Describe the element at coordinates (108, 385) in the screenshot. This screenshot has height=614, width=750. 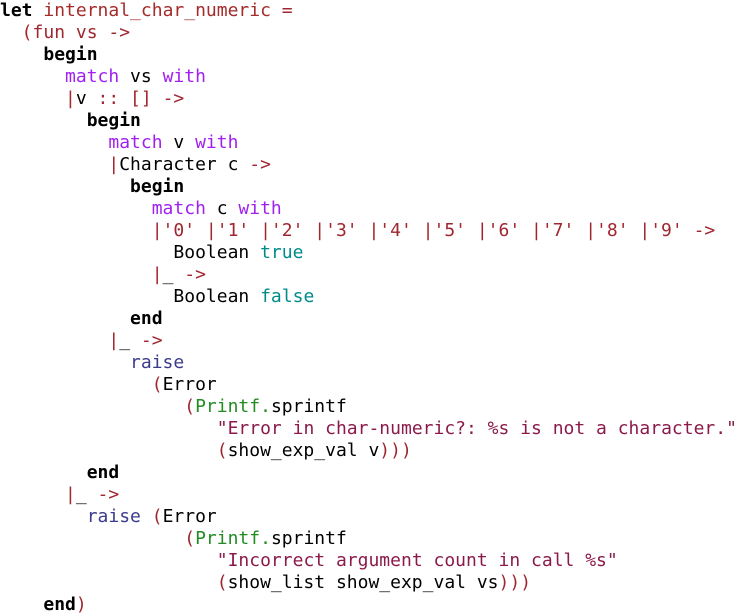
I see `code-line: (Error` at that location.